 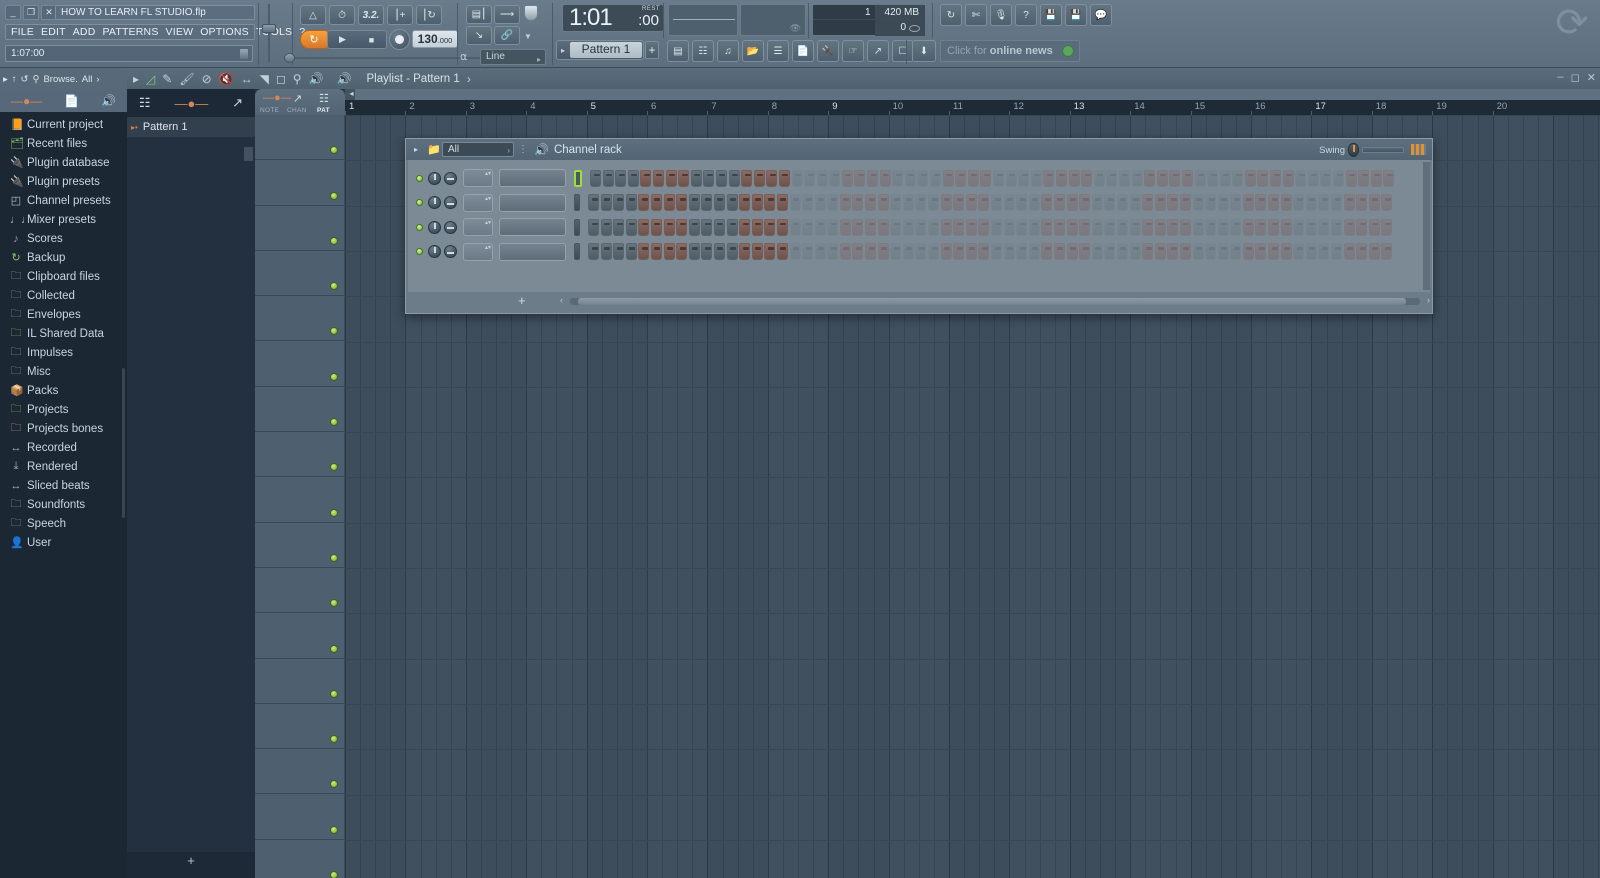 What do you see at coordinates (25, 79) in the screenshot?
I see `browser-undo-icon: ↺` at bounding box center [25, 79].